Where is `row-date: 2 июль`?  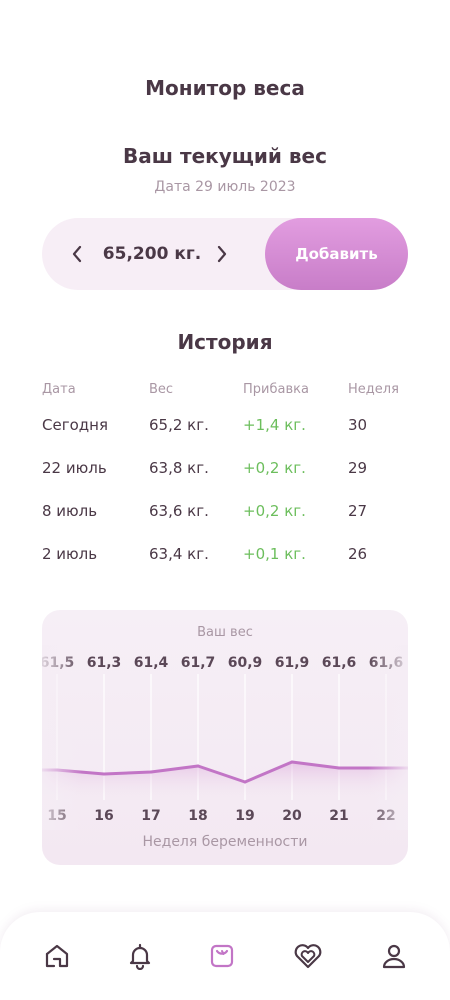 row-date: 2 июль is located at coordinates (70, 554).